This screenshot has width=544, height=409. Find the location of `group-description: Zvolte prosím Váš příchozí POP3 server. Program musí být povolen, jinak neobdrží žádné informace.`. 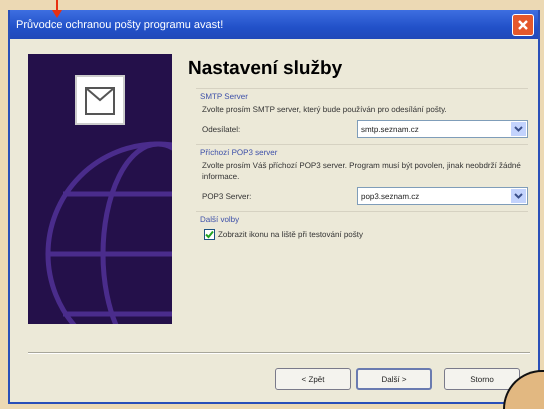

group-description: Zvolte prosím Váš příchozí POP3 server. Program musí být povolen, jinak neobdrží žádné informace. is located at coordinates (361, 171).